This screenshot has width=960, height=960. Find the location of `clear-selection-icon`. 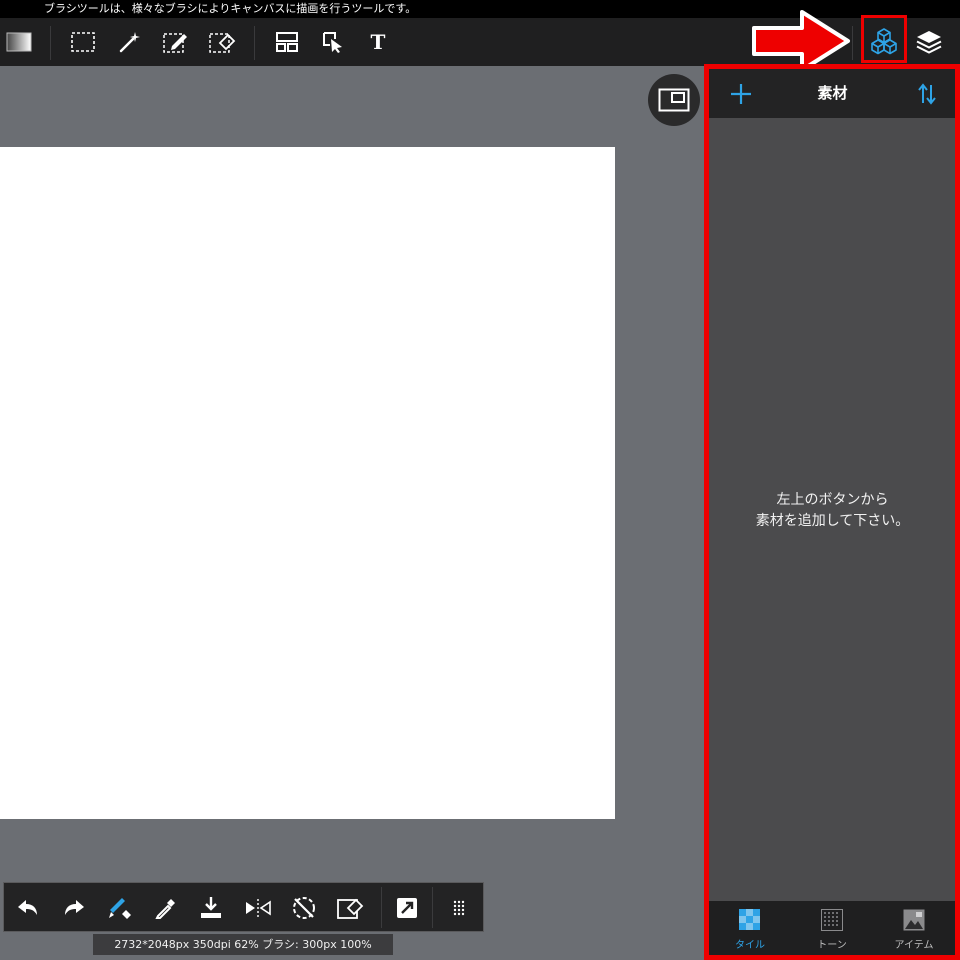

clear-selection-icon is located at coordinates (350, 908).